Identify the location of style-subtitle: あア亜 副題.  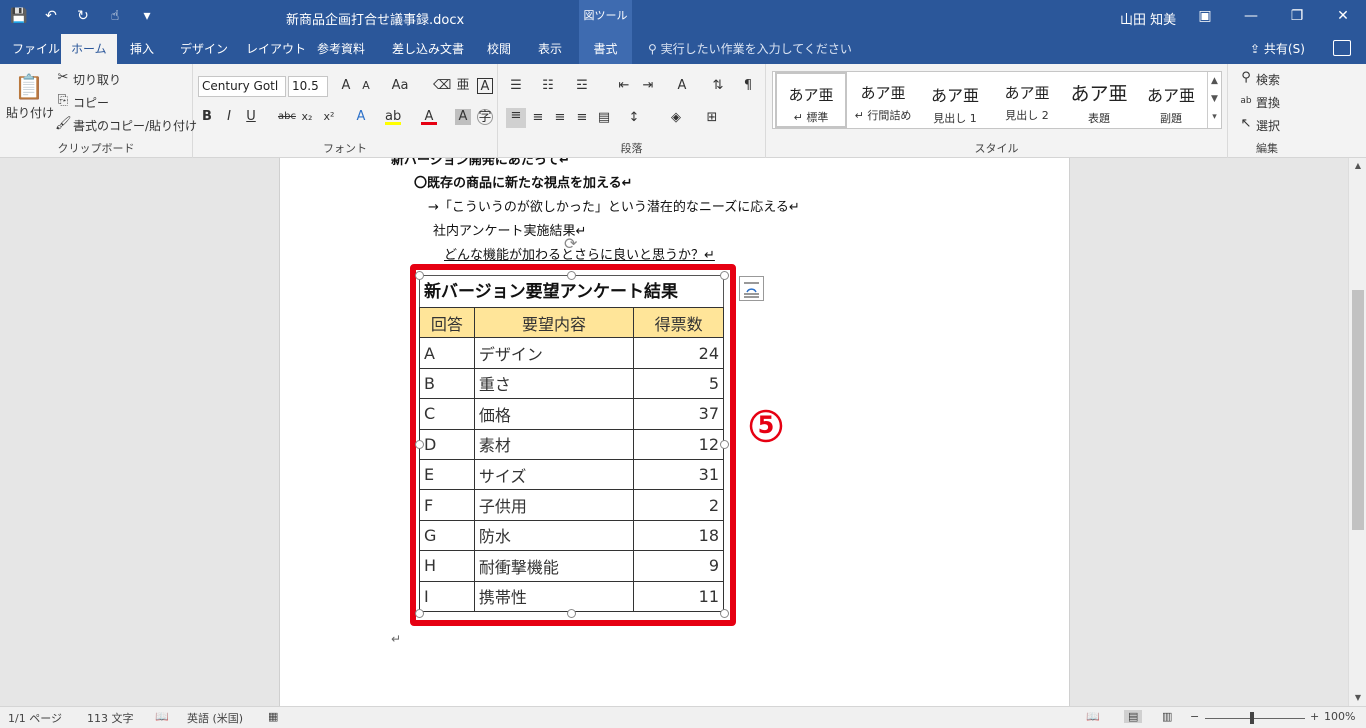
(1171, 100).